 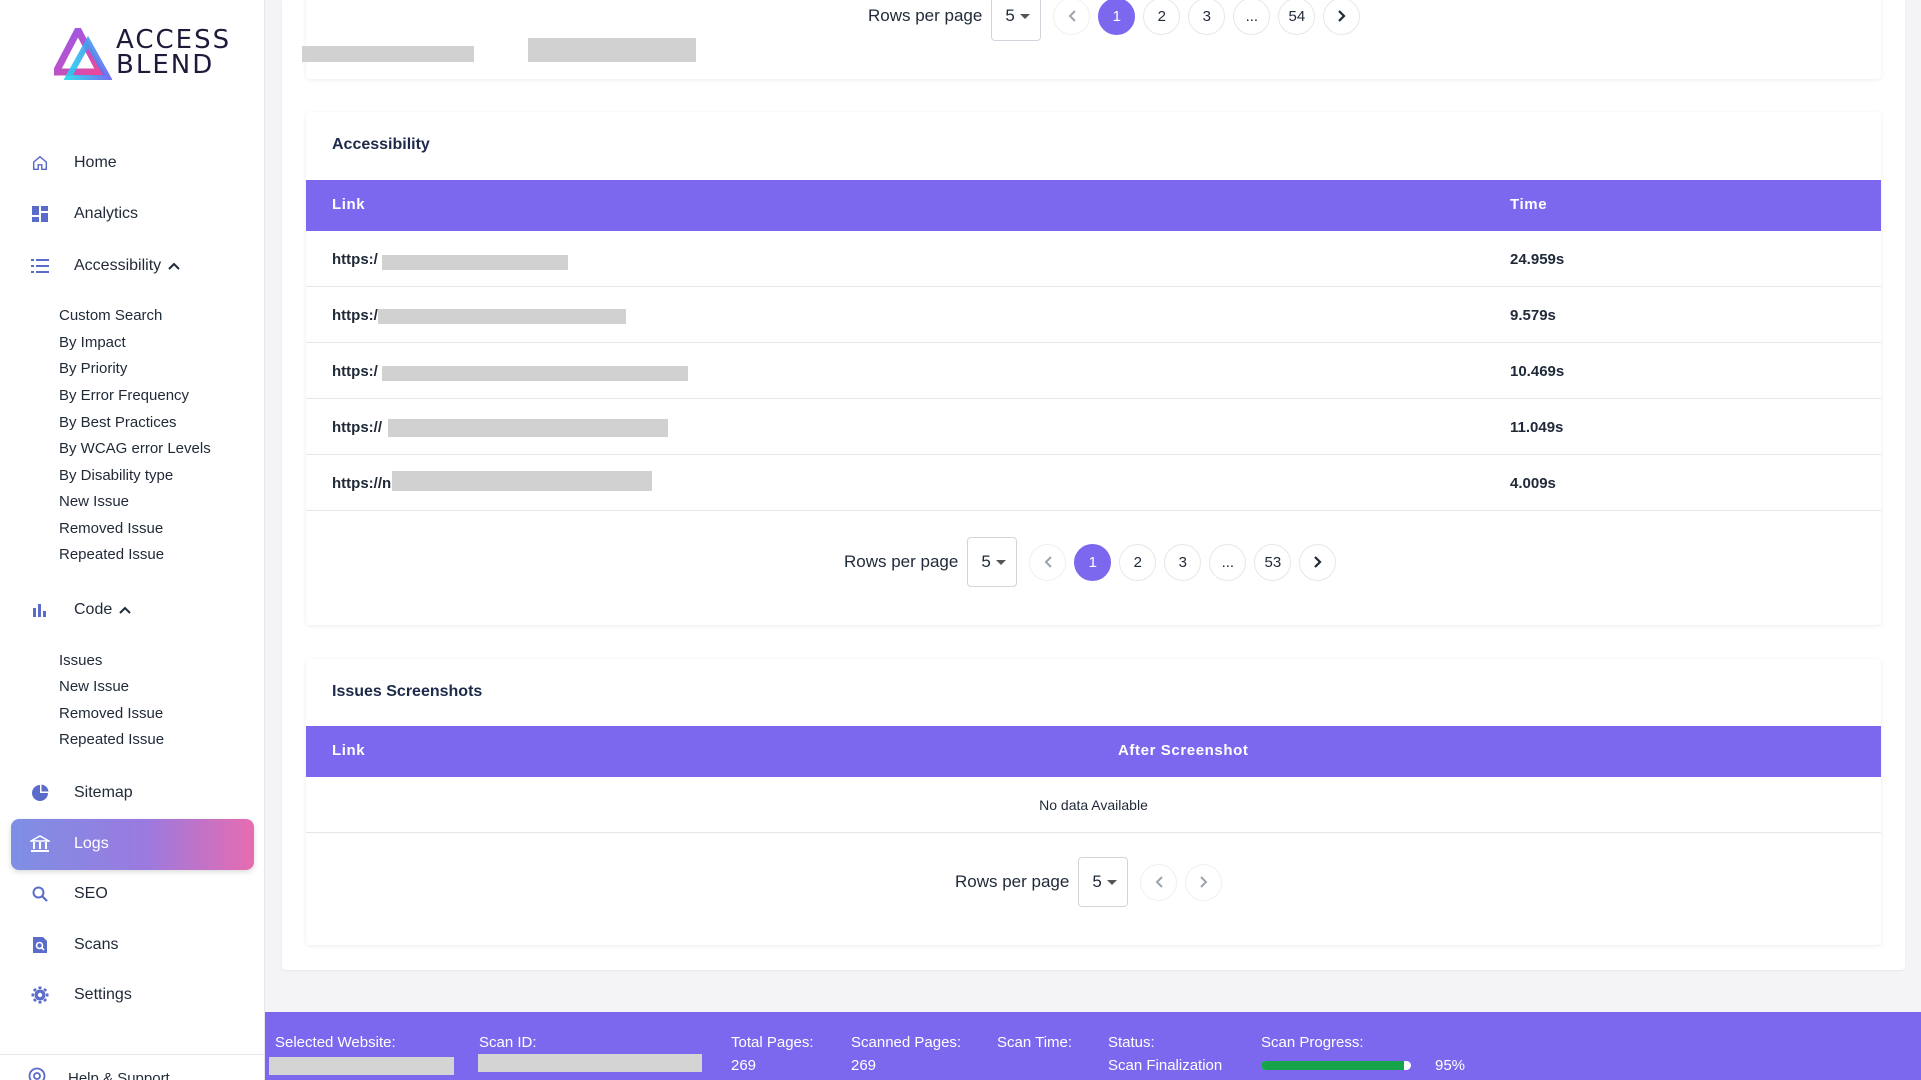 I want to click on logo-mark-icon, so click(x=83, y=54).